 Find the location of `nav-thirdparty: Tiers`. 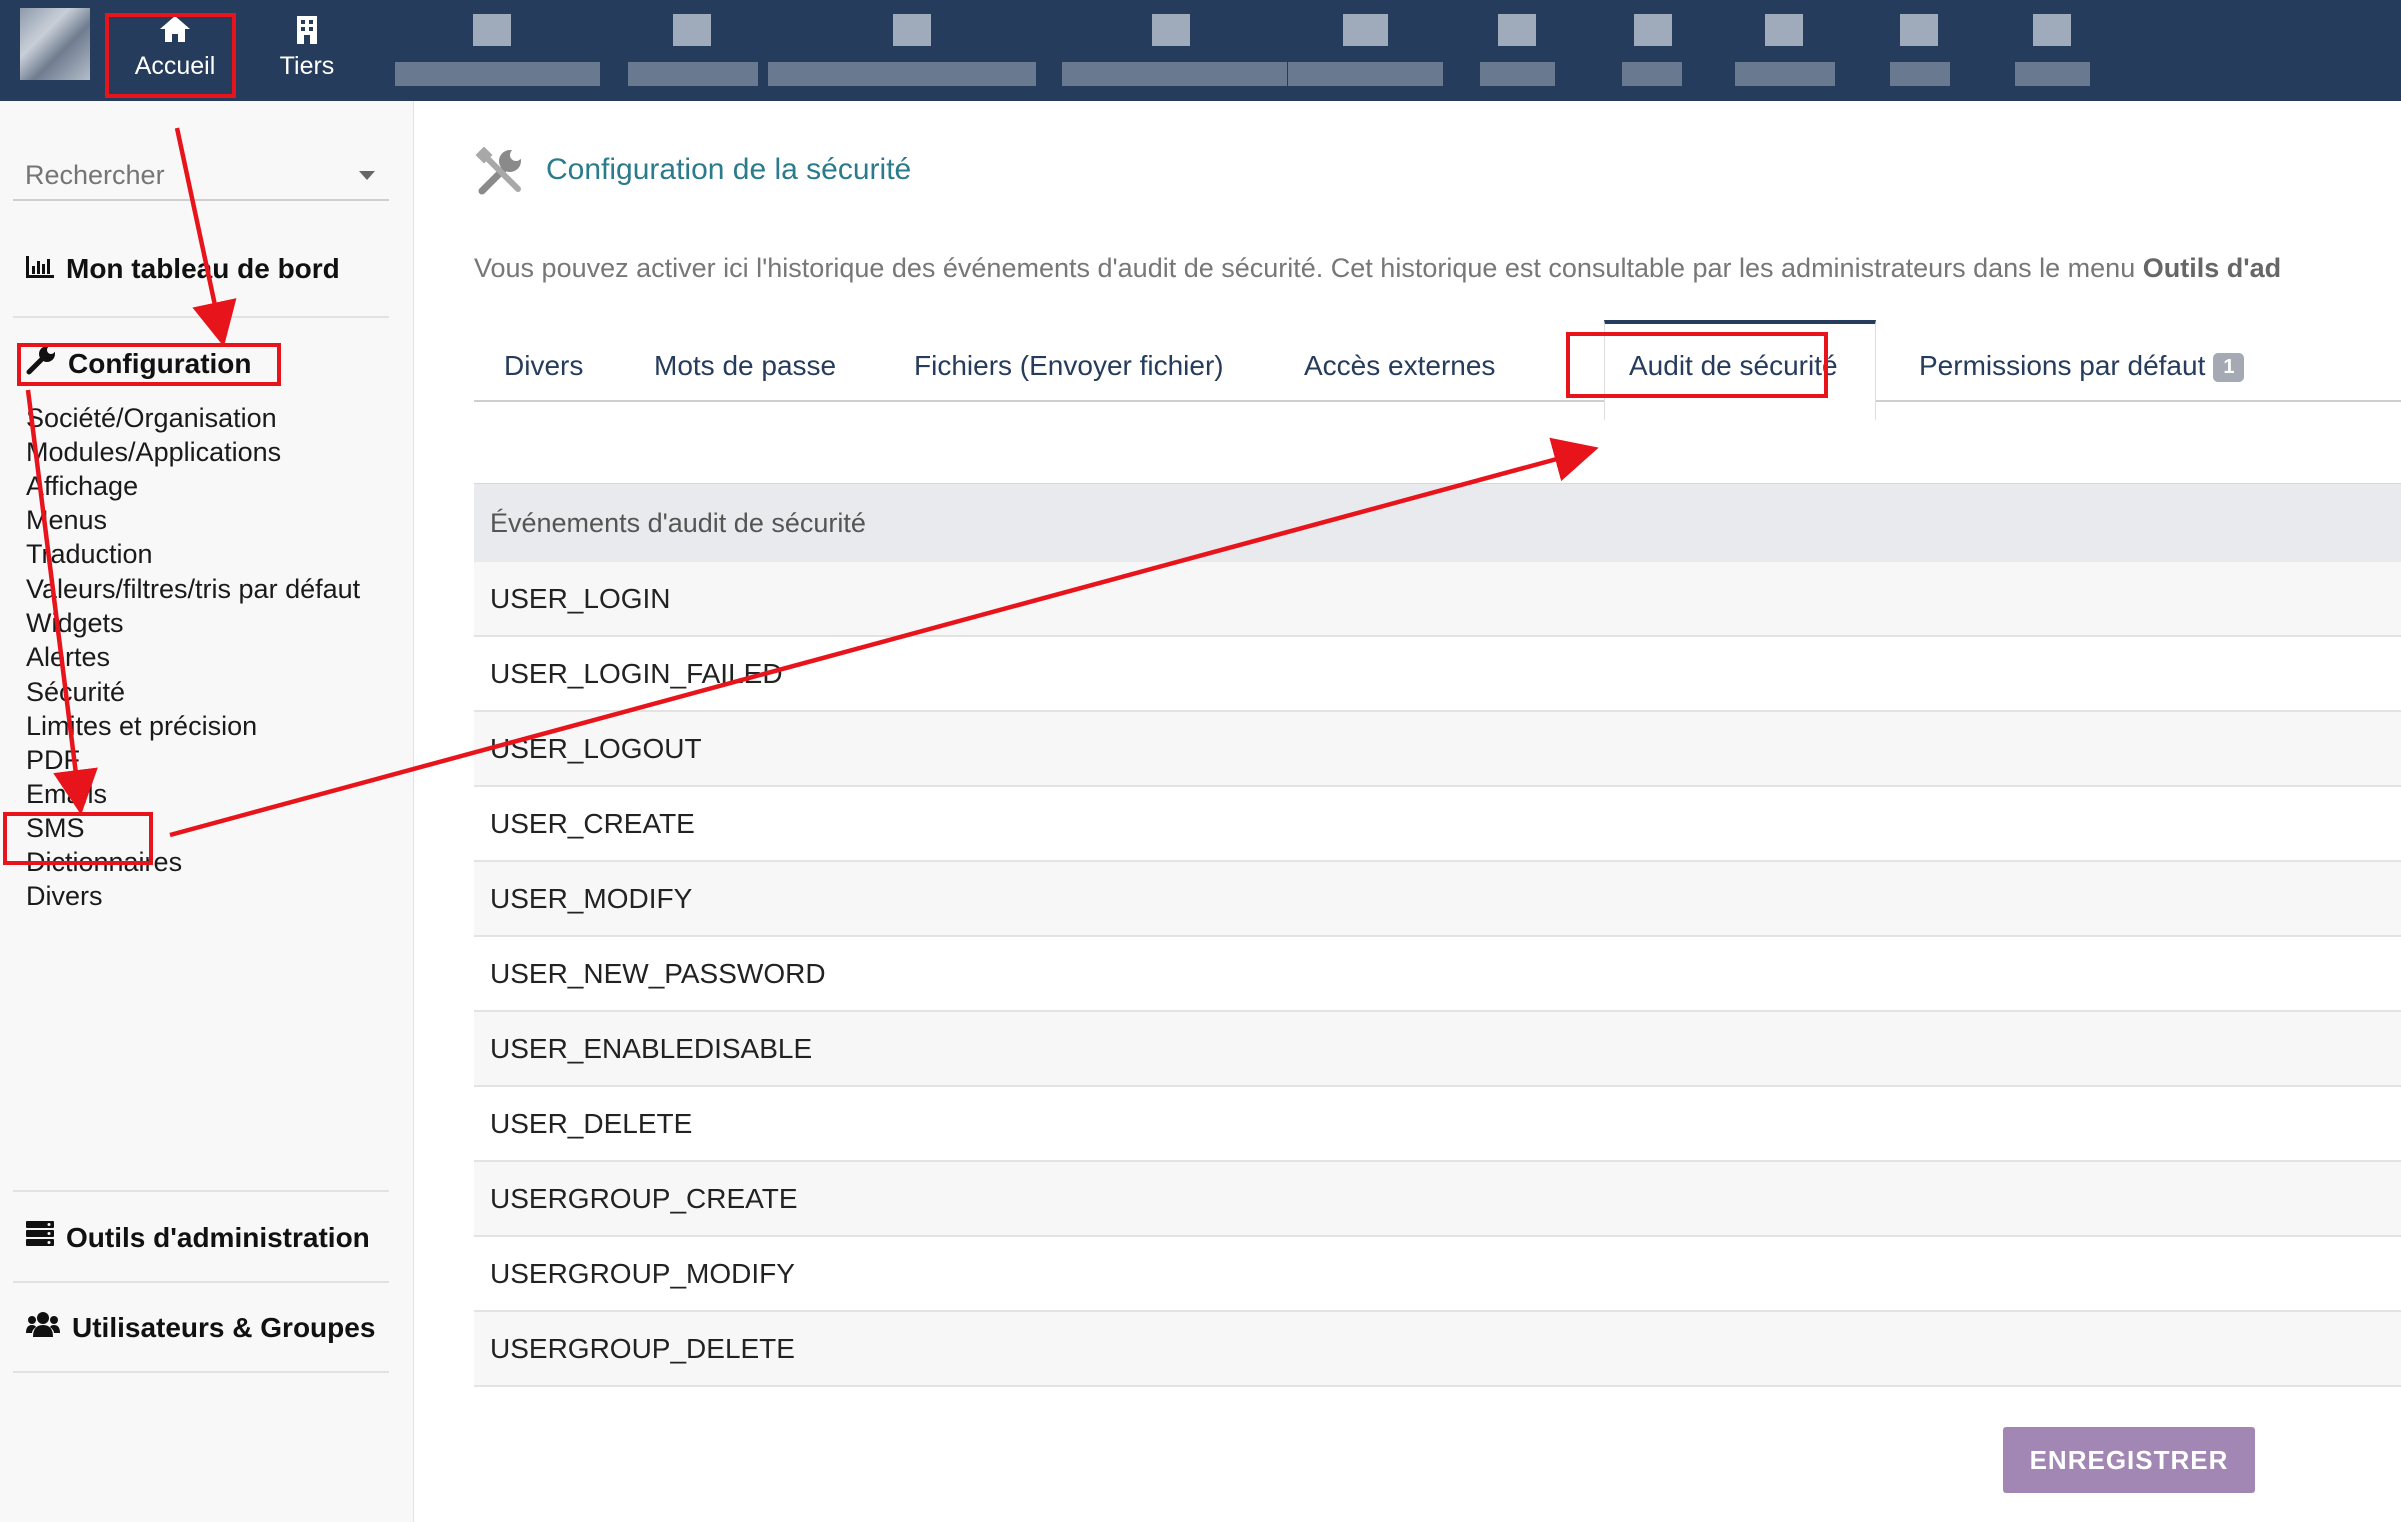

nav-thirdparty: Tiers is located at coordinates (307, 50).